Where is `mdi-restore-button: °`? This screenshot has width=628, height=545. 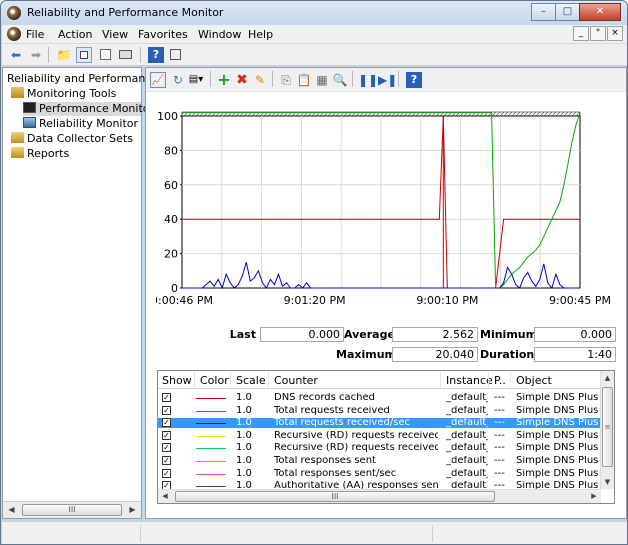 mdi-restore-button: ° is located at coordinates (598, 33).